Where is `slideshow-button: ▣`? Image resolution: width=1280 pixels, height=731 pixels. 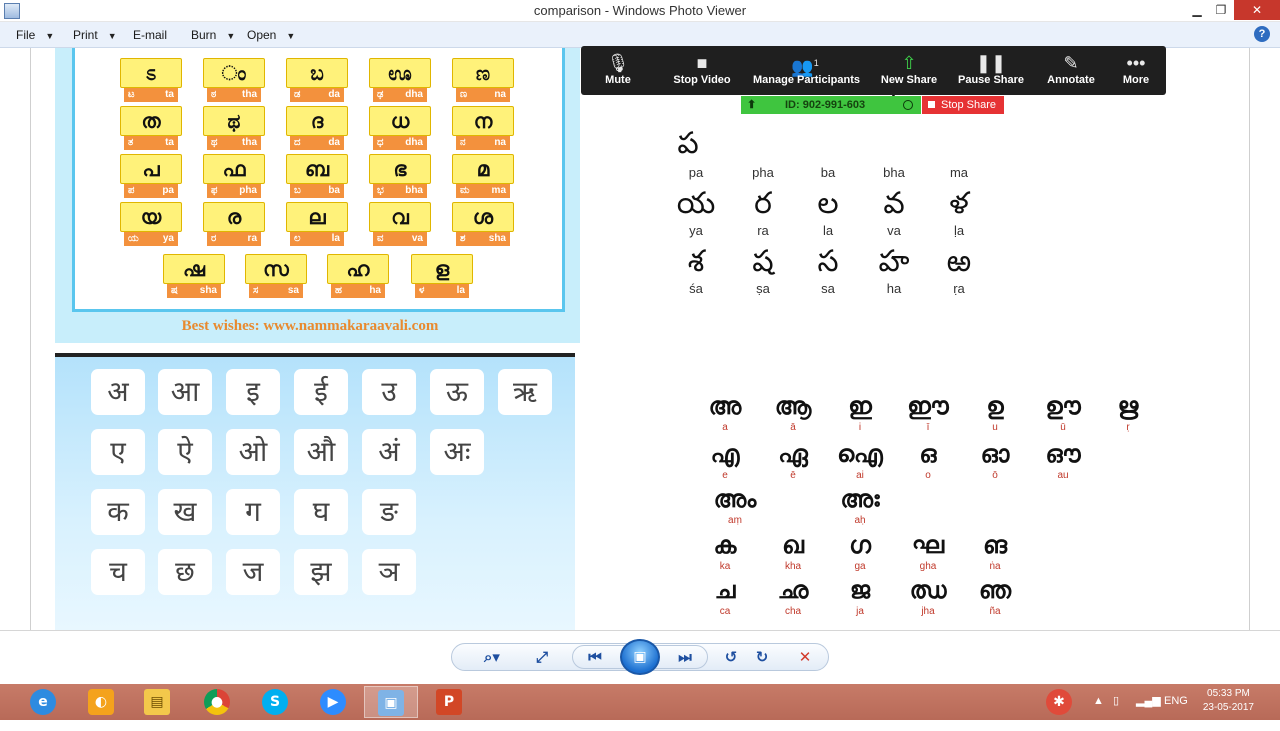 slideshow-button: ▣ is located at coordinates (640, 657).